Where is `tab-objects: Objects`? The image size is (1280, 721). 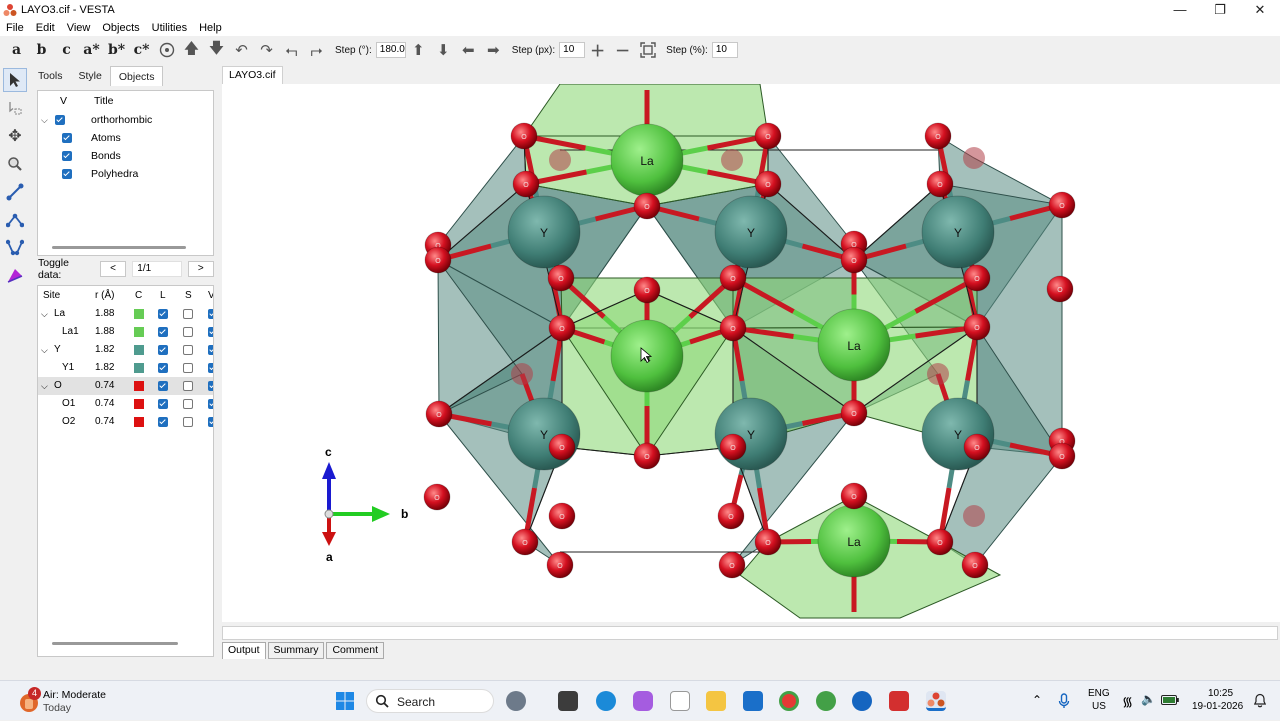
tab-objects: Objects is located at coordinates (136, 76).